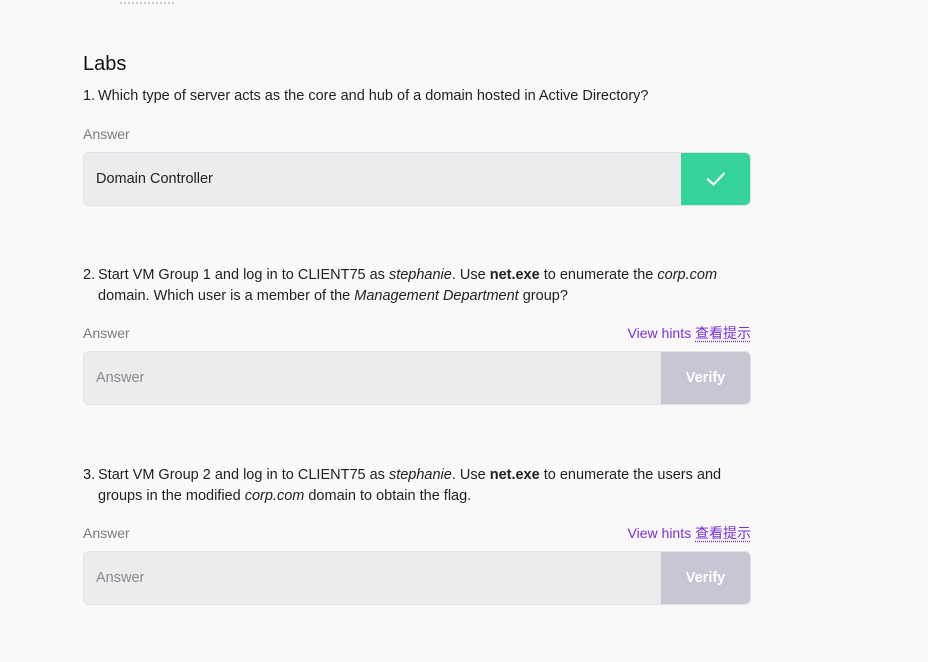 The width and height of the screenshot is (928, 662). What do you see at coordinates (226, 296) in the screenshot?
I see `question-text-run: domain. Which user is a member of the` at bounding box center [226, 296].